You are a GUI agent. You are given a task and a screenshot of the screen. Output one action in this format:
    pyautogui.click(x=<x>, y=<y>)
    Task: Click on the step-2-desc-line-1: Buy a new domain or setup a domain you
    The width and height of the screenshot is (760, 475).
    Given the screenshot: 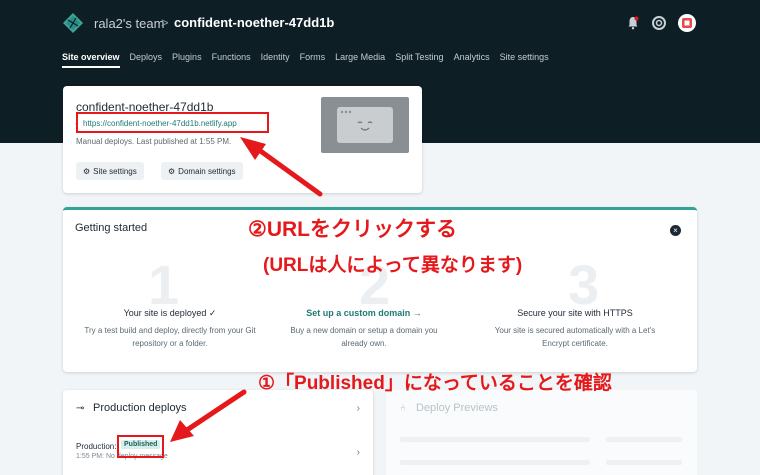 What is the action you would take?
    pyautogui.click(x=364, y=330)
    